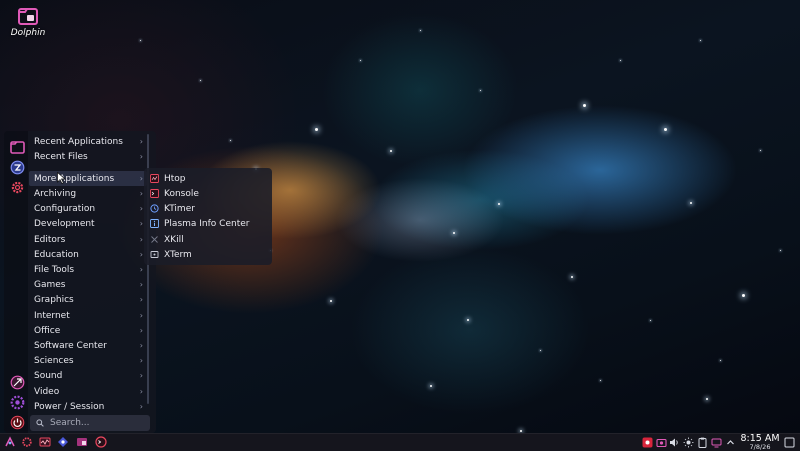  What do you see at coordinates (88, 284) in the screenshot?
I see `menu-category-item: Games ›` at bounding box center [88, 284].